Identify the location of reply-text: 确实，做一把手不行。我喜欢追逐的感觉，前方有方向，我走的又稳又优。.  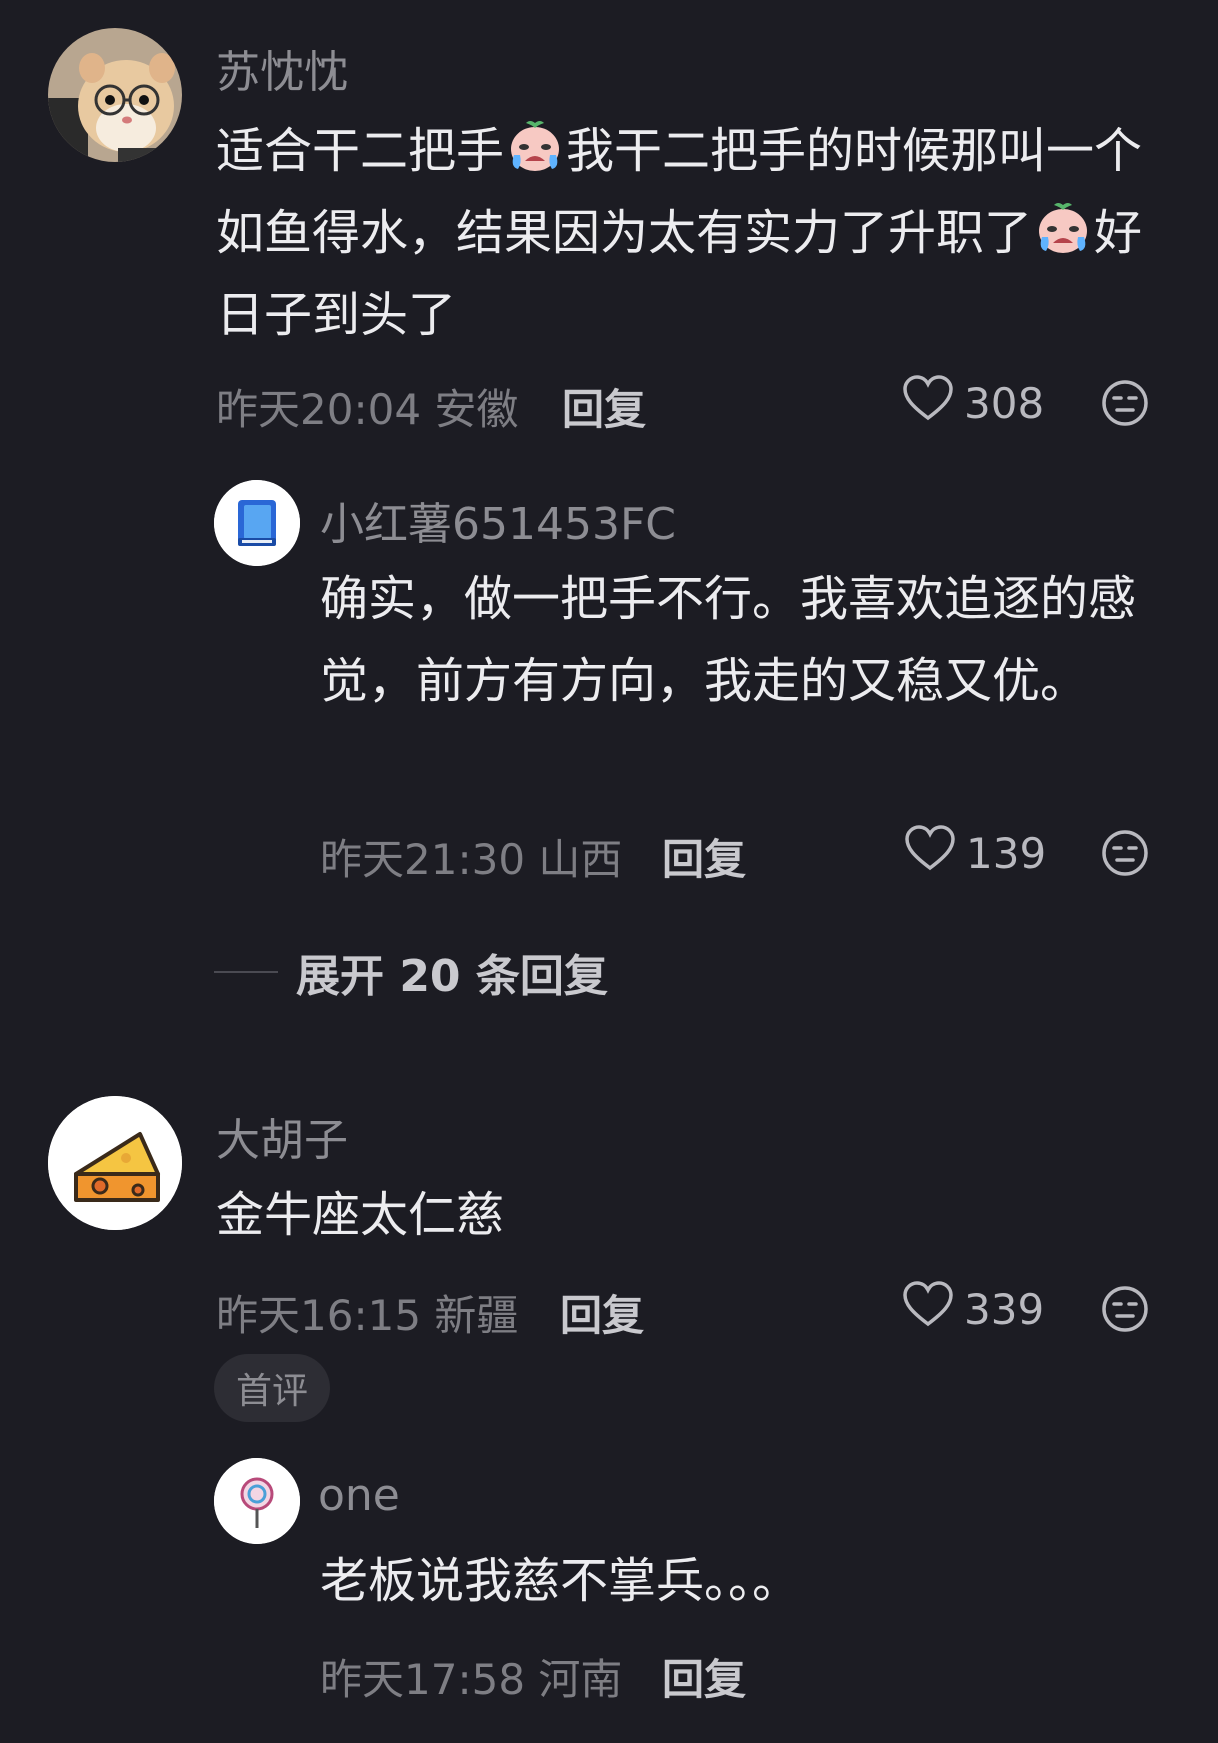
(728, 640).